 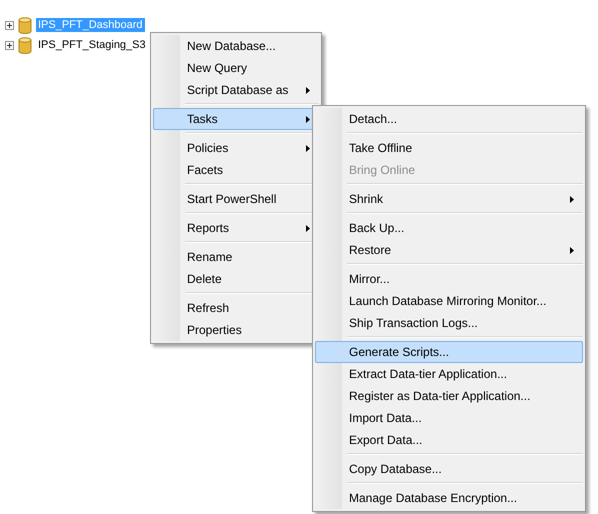 I want to click on menu-item: New Query, so click(x=236, y=68).